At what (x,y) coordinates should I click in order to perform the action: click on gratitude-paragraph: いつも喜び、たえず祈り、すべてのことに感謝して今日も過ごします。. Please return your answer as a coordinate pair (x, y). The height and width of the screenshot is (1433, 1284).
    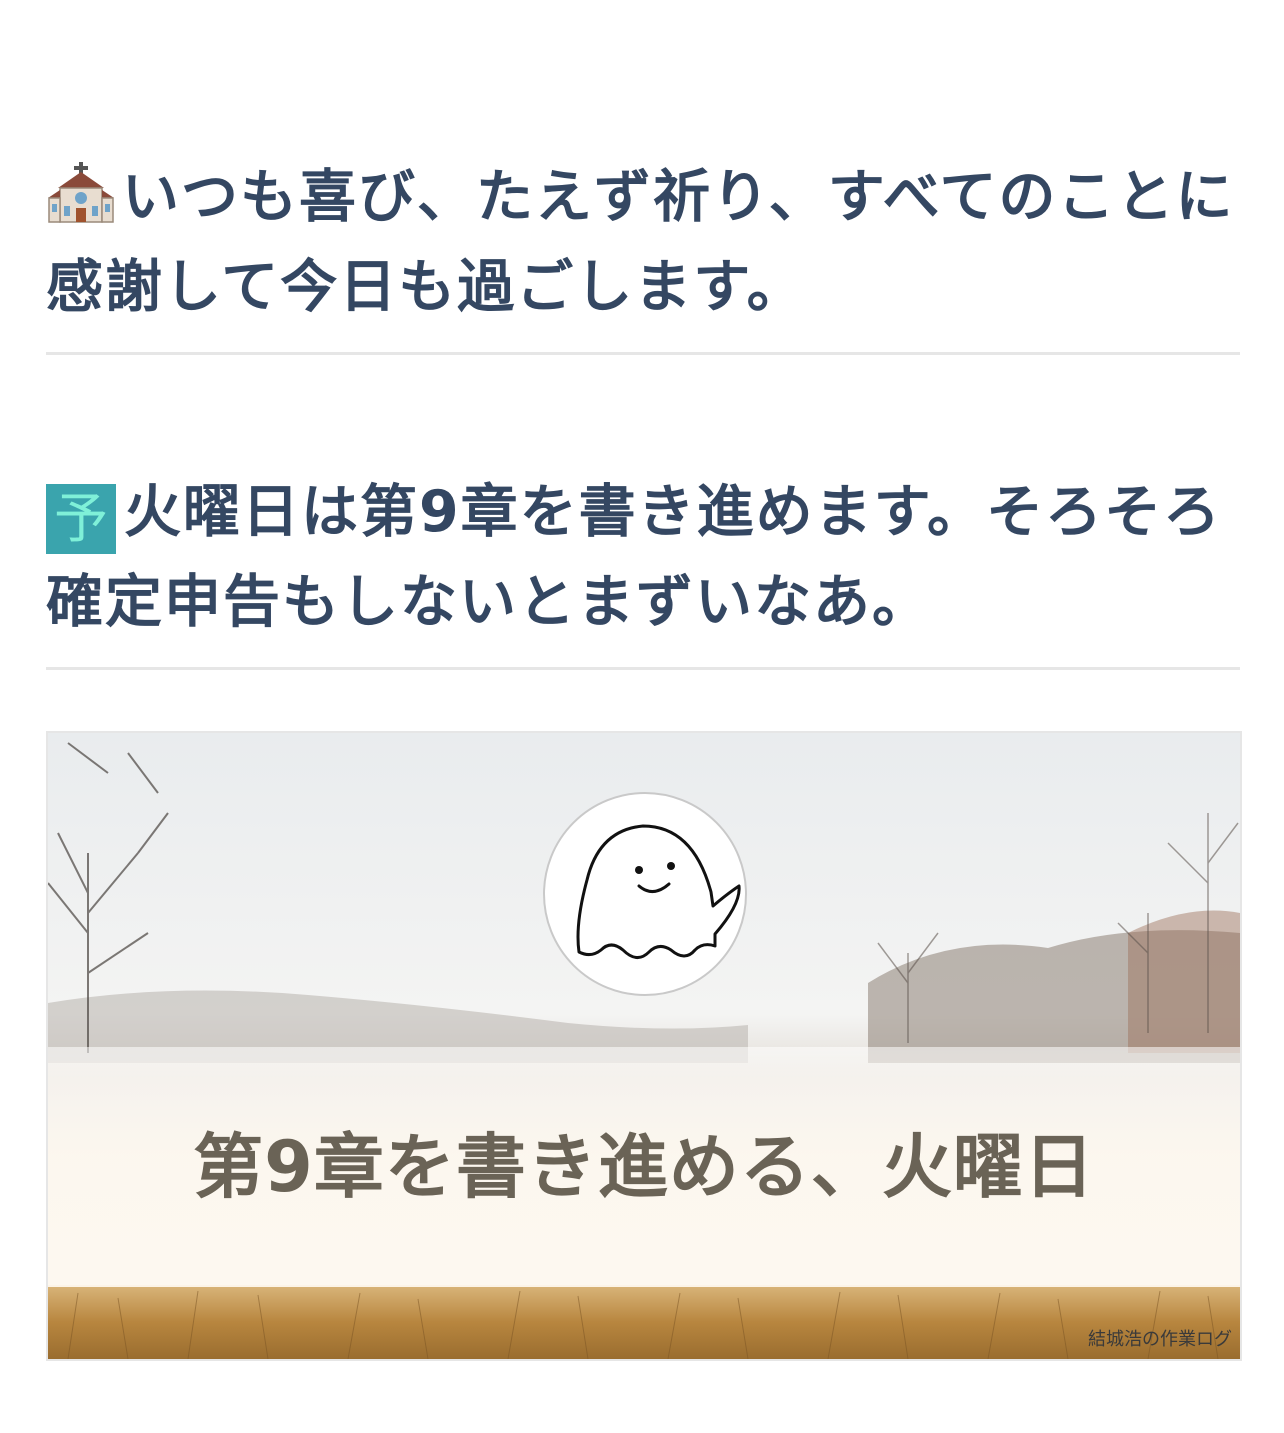
    Looking at the image, I should click on (643, 242).